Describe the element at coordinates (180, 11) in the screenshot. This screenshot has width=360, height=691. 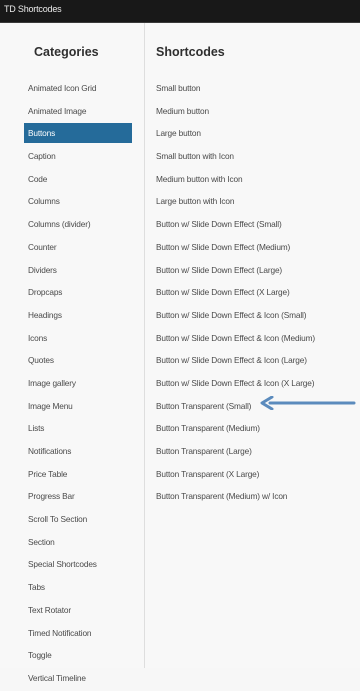
I see `title-bar: TD Shortcodes` at that location.